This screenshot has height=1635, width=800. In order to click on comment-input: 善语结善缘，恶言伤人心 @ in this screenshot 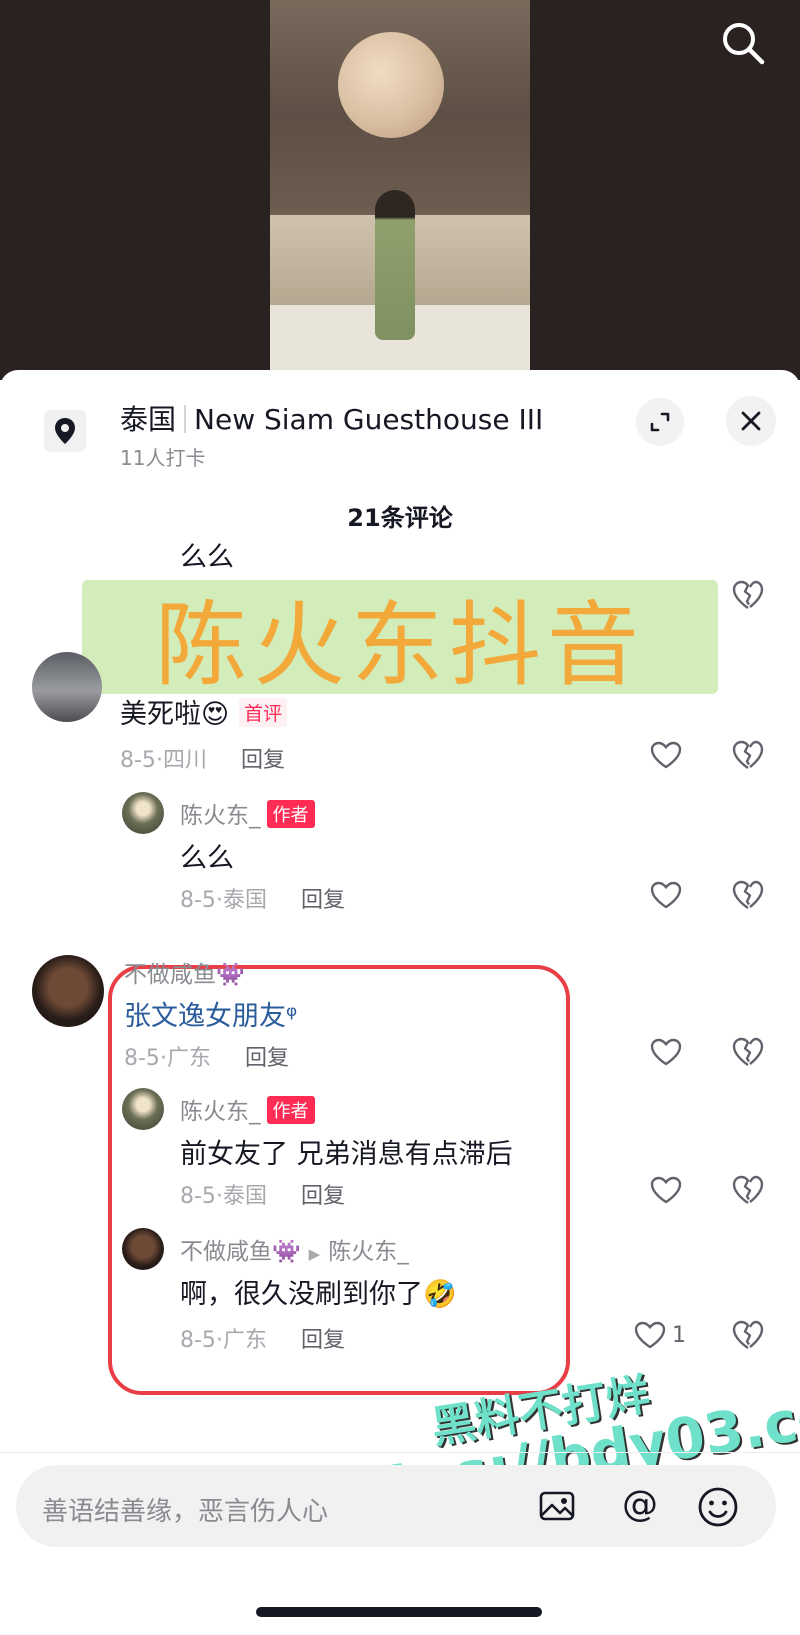, I will do `click(396, 1506)`.